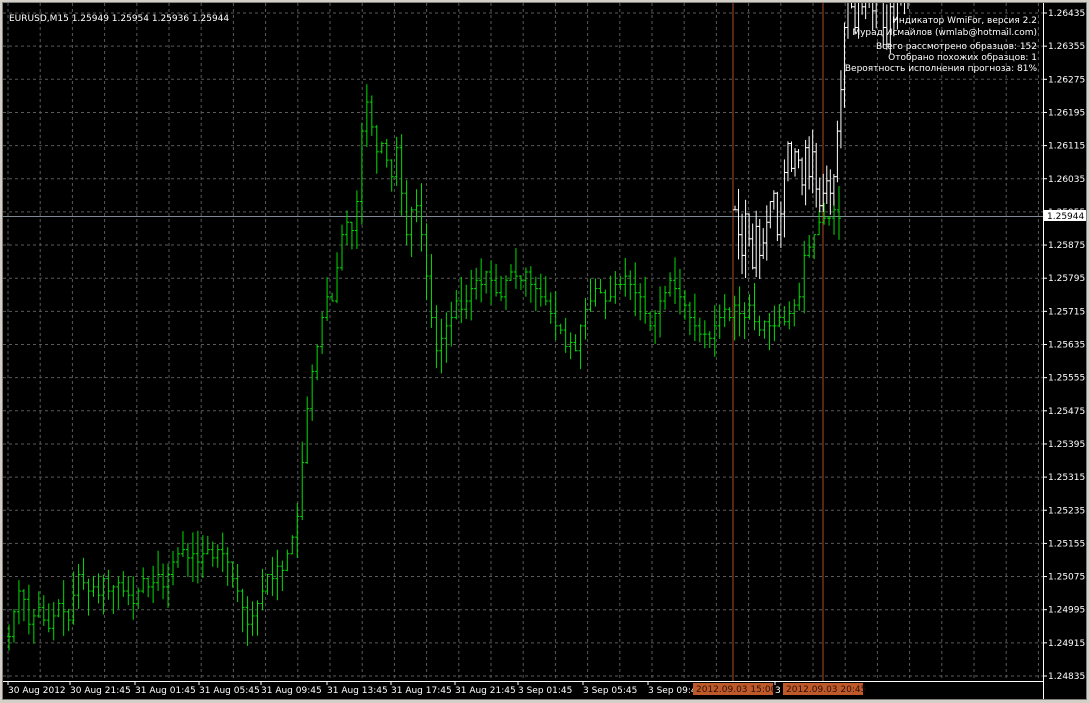  I want to click on info-line-probability: Вероятность исполнения прогноза: 81%, so click(941, 69).